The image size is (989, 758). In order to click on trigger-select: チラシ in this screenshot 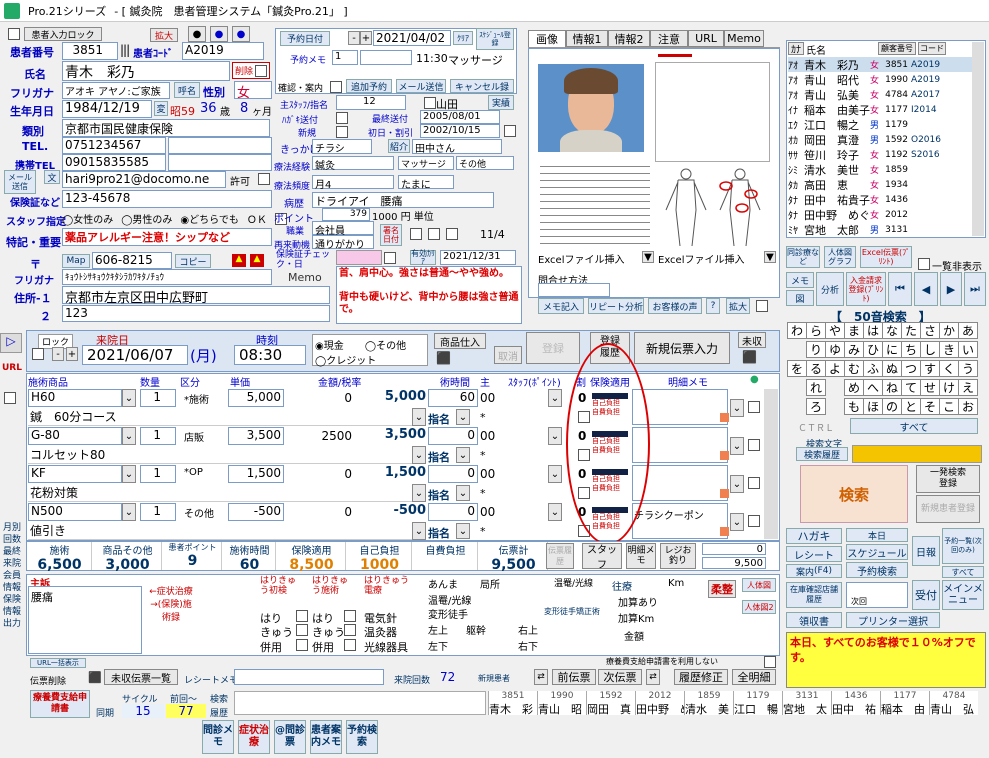, I will do `click(342, 147)`.